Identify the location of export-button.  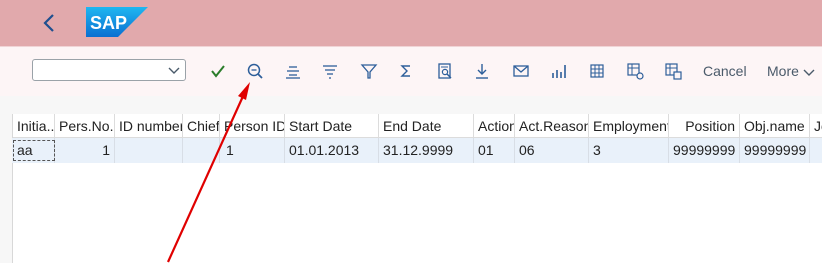
(482, 71).